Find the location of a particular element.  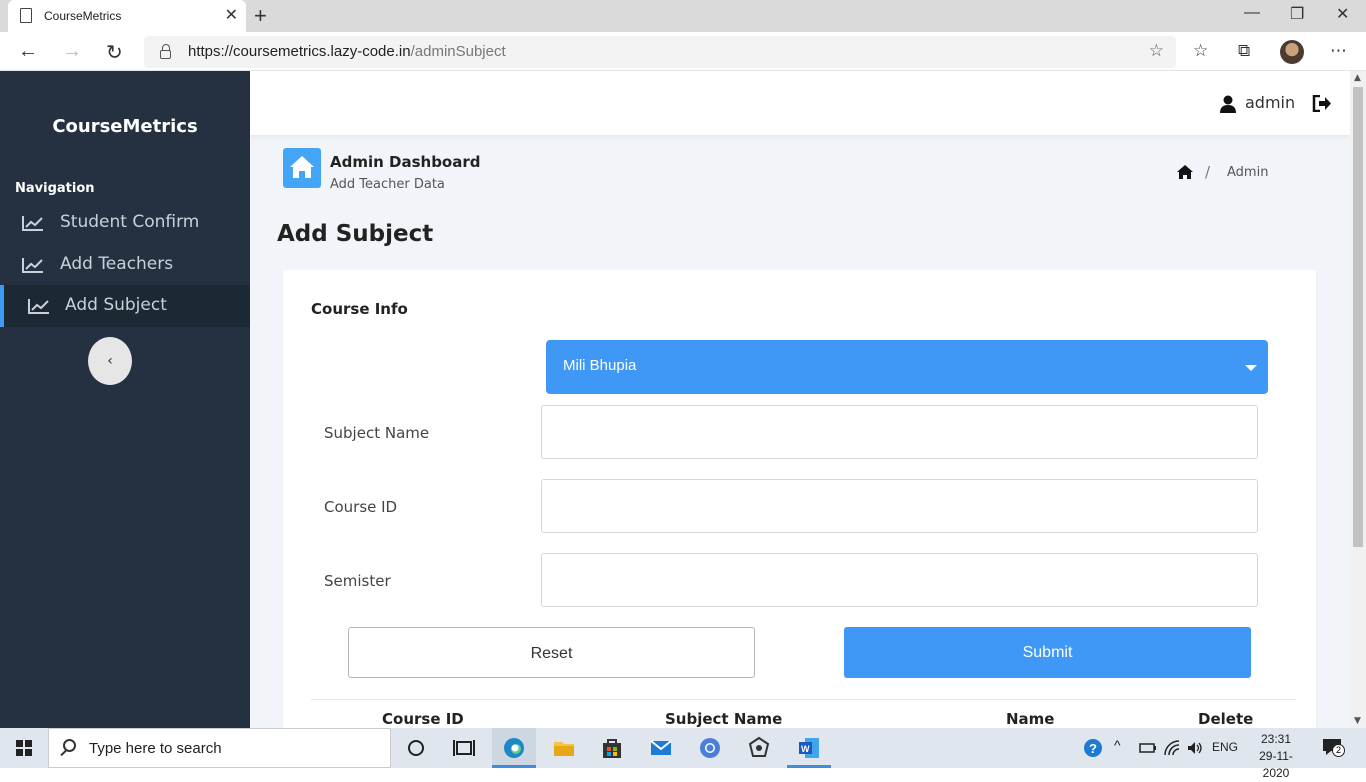

page-icon is located at coordinates (26, 15).